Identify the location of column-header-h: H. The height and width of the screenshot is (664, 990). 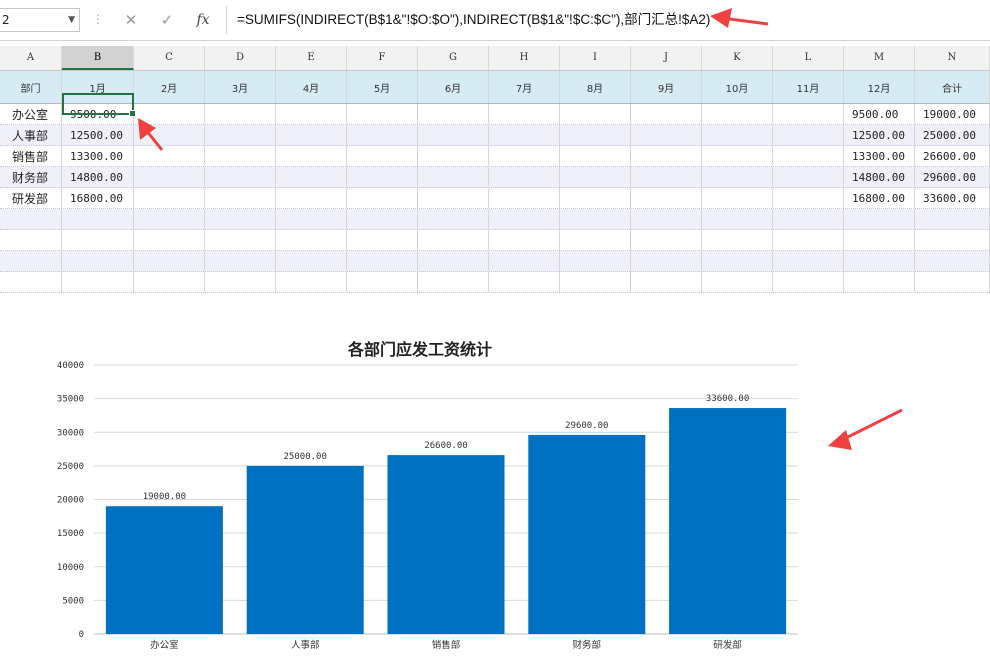
(524, 58).